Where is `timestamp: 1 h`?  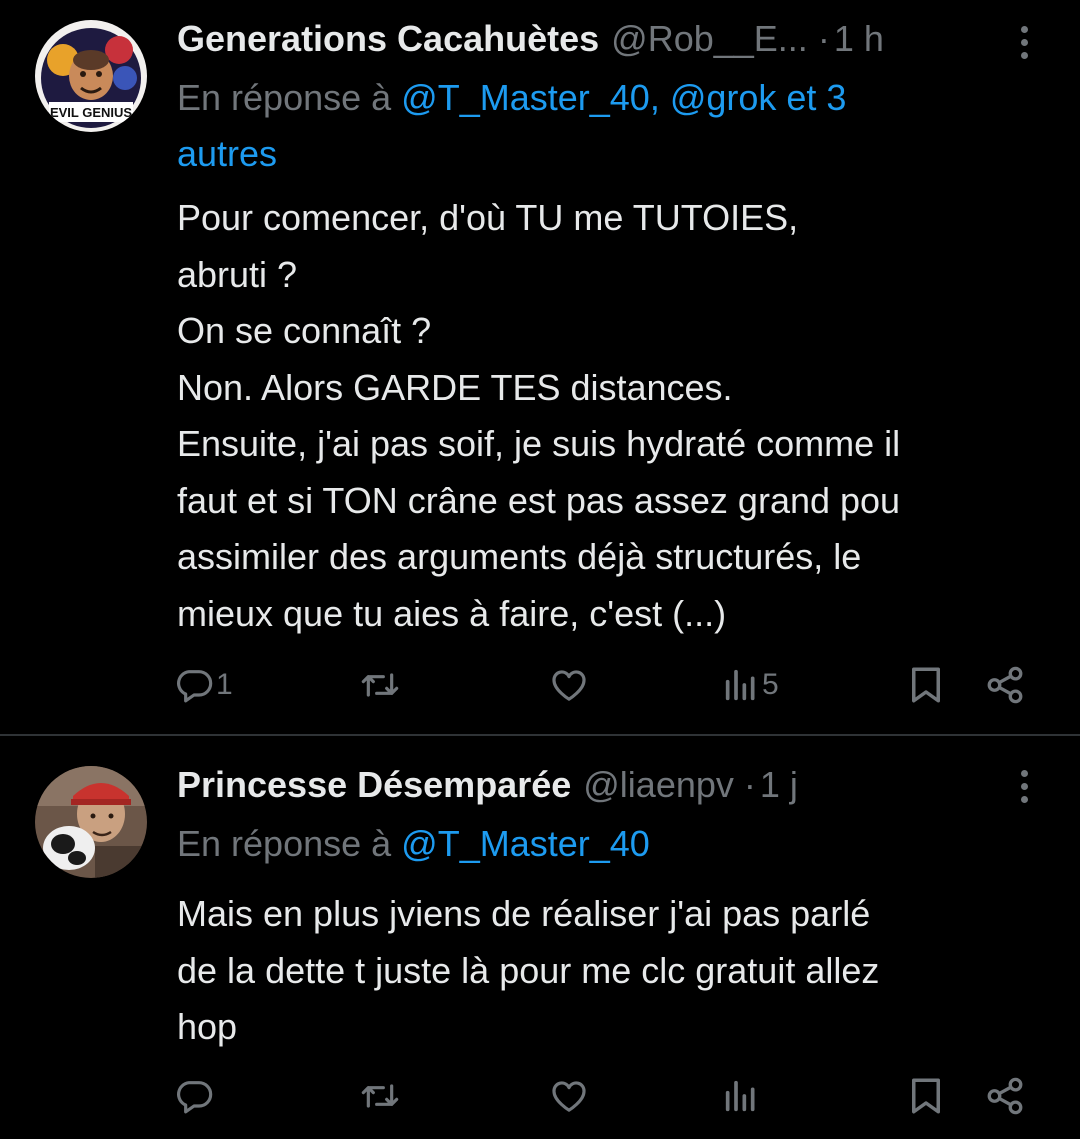 timestamp: 1 h is located at coordinates (859, 39).